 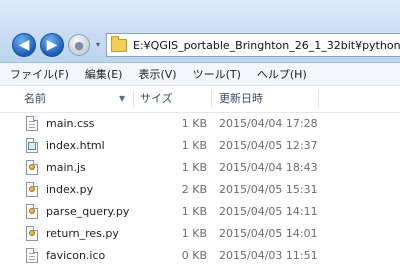 What do you see at coordinates (194, 189) in the screenshot?
I see `file-size: 2 KB` at bounding box center [194, 189].